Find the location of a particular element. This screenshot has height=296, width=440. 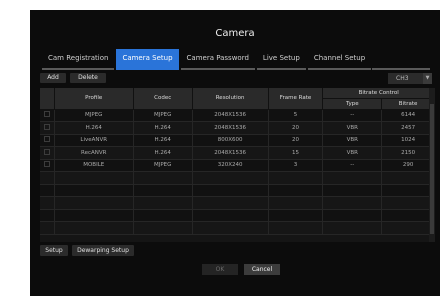

cell-bitrate: 6144 is located at coordinates (408, 115).